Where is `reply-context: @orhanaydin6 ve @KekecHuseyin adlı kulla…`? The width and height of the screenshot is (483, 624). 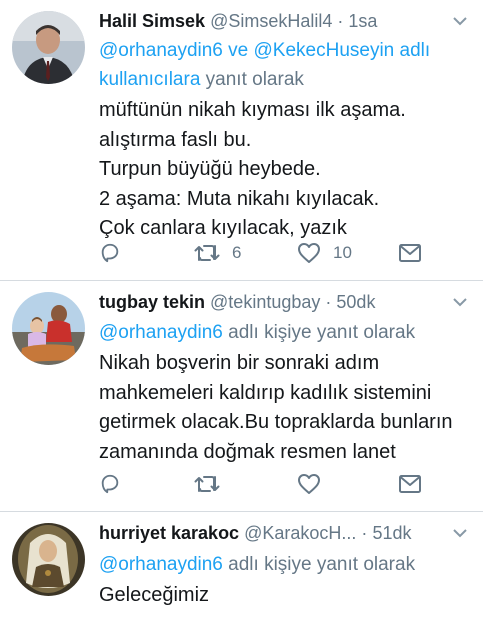
reply-context: @orhanaydin6 ve @KekecHuseyin adlı kulla… is located at coordinates (285, 65).